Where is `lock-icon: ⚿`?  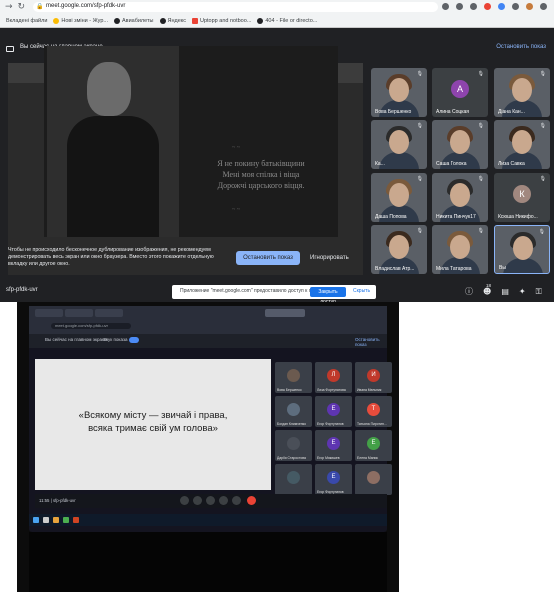 lock-icon: ⚿ is located at coordinates (539, 292).